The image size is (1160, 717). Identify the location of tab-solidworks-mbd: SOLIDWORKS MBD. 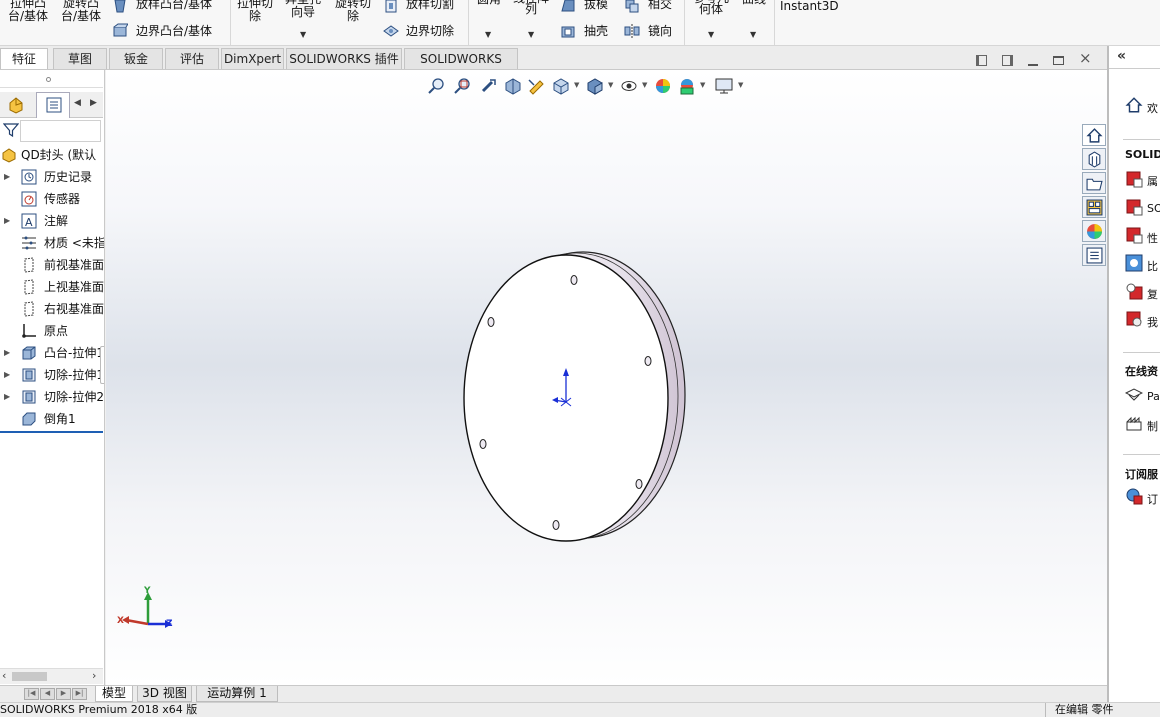
(461, 67).